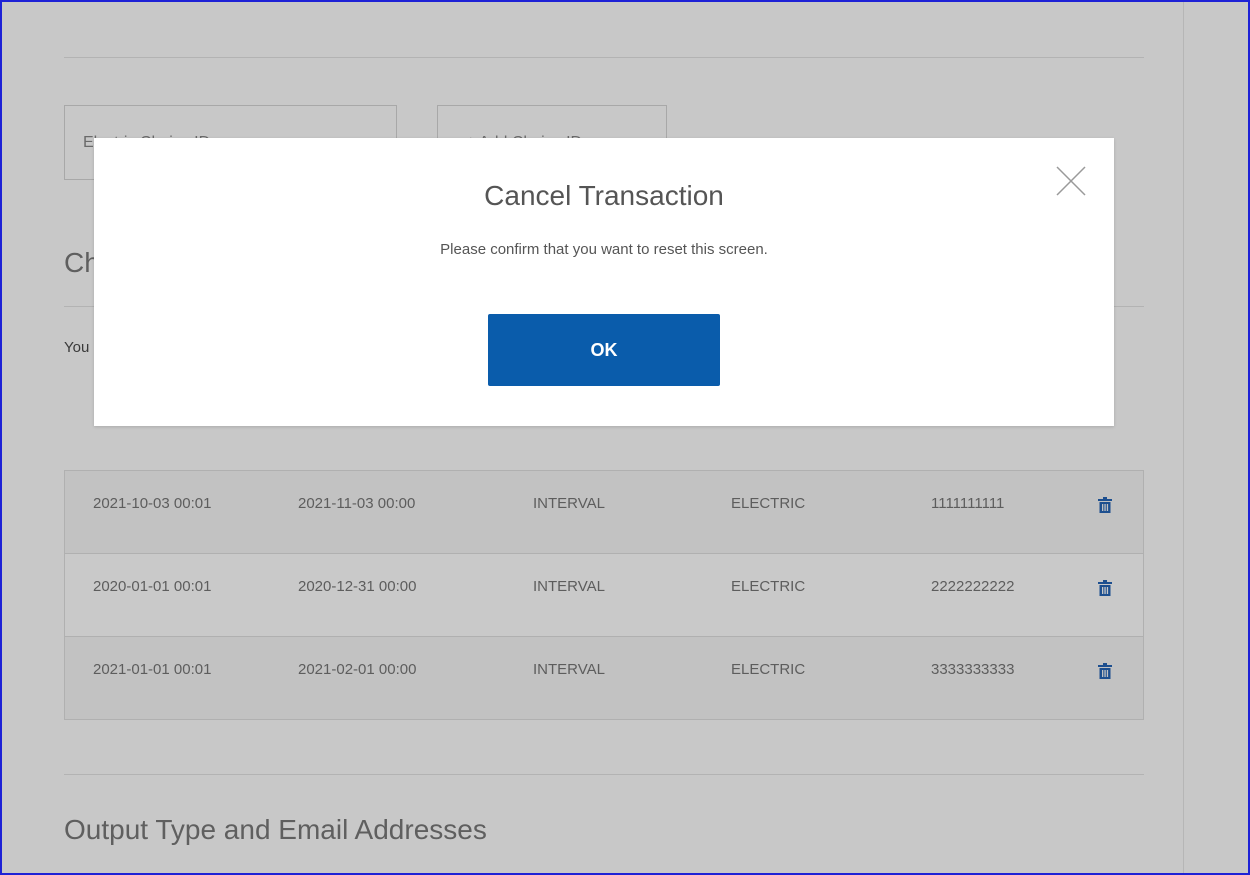 The height and width of the screenshot is (875, 1250). Describe the element at coordinates (973, 586) in the screenshot. I see `choice-id-cell: 2222222222` at that location.